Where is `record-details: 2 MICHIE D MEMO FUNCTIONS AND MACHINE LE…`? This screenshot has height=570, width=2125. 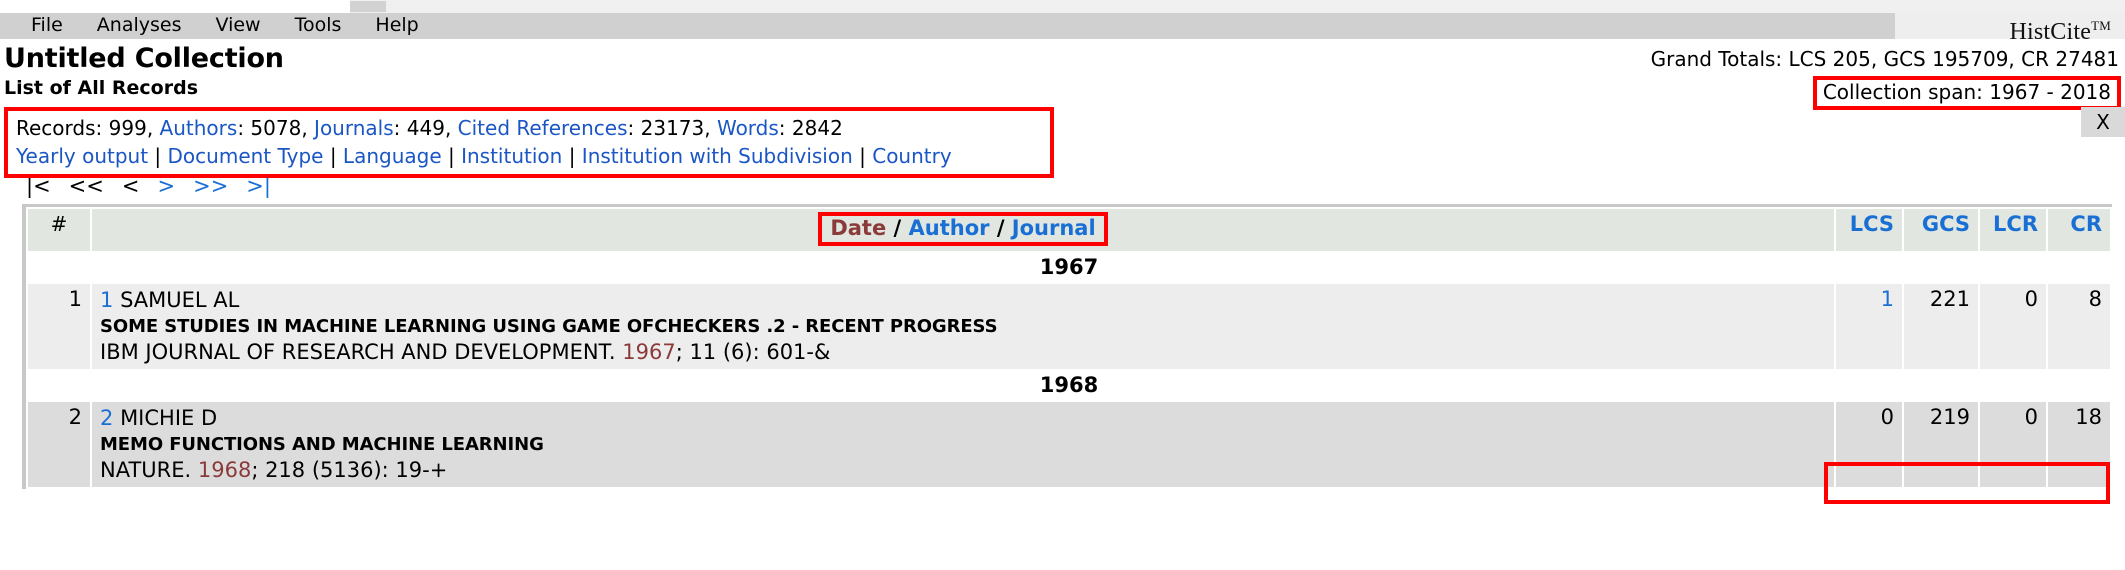 record-details: 2 MICHIE D MEMO FUNCTIONS AND MACHINE LE… is located at coordinates (963, 444).